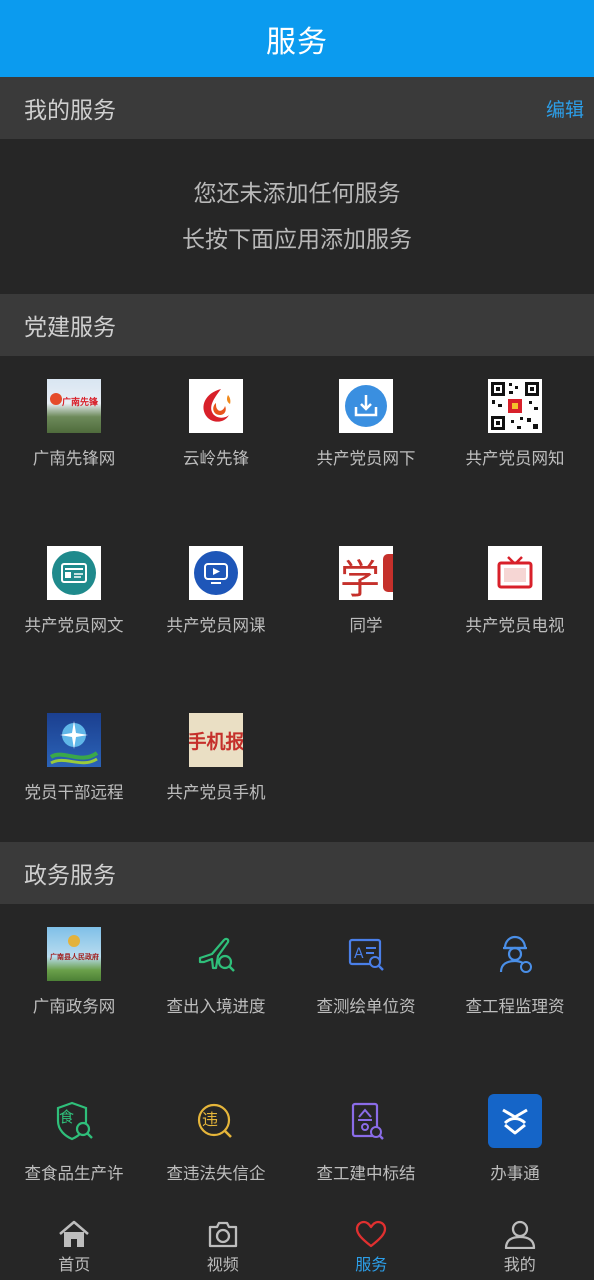 The image size is (594, 1280). What do you see at coordinates (515, 1173) in the screenshot?
I see `service-label: 办事通` at bounding box center [515, 1173].